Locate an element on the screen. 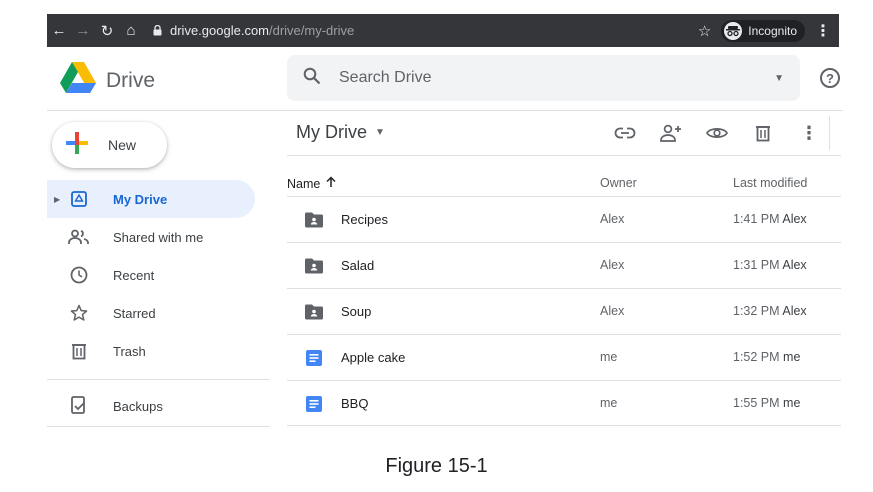 This screenshot has height=492, width=873. table-row: Salad Alex 1:31 PM Alex is located at coordinates (564, 265).